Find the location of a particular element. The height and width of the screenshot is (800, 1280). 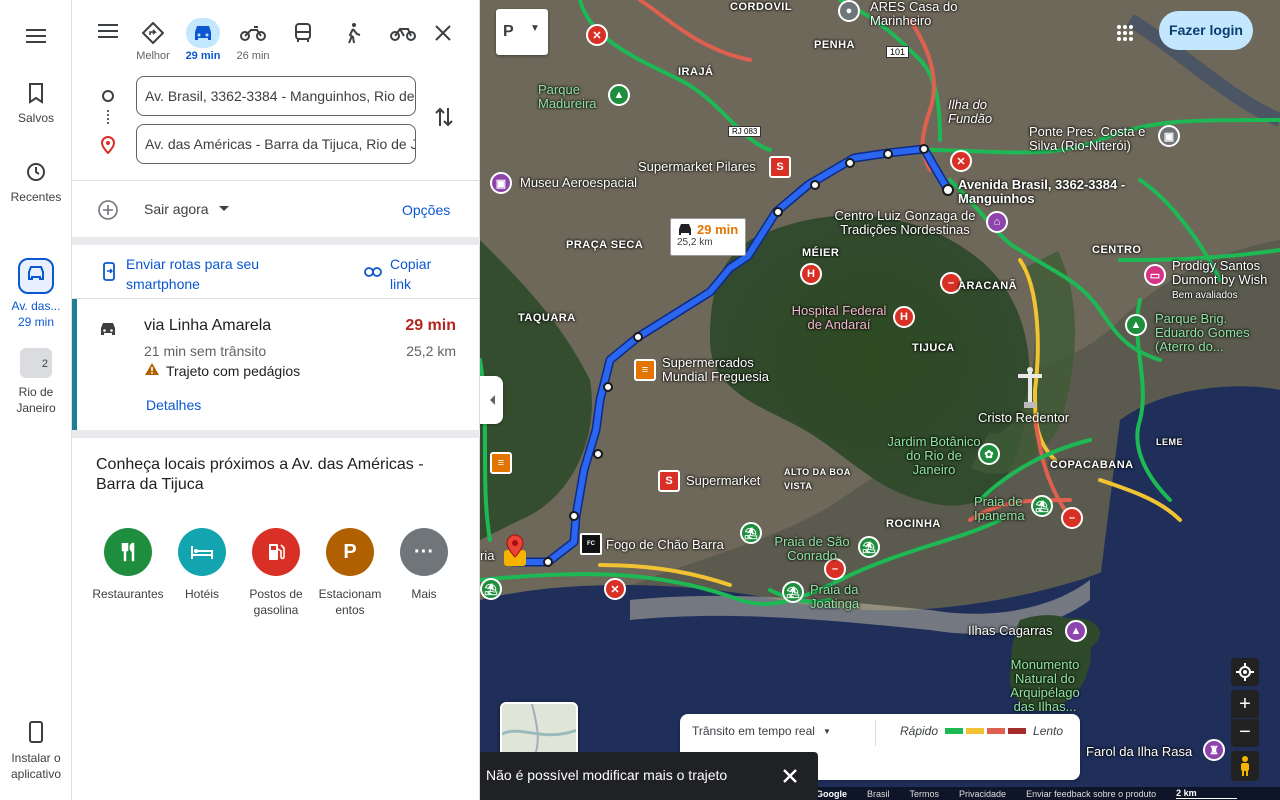

map-label: Bem avaliados is located at coordinates (1205, 295).